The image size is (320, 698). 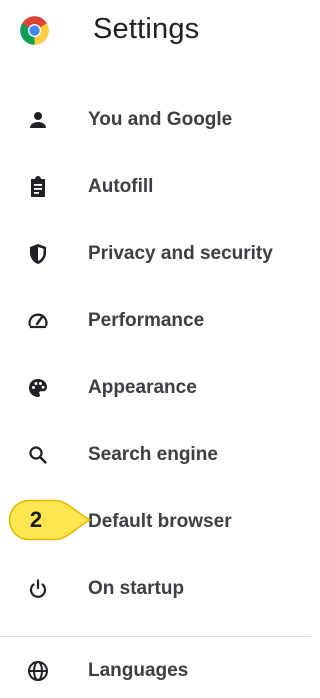 What do you see at coordinates (38, 321) in the screenshot?
I see `speedometer-icon` at bounding box center [38, 321].